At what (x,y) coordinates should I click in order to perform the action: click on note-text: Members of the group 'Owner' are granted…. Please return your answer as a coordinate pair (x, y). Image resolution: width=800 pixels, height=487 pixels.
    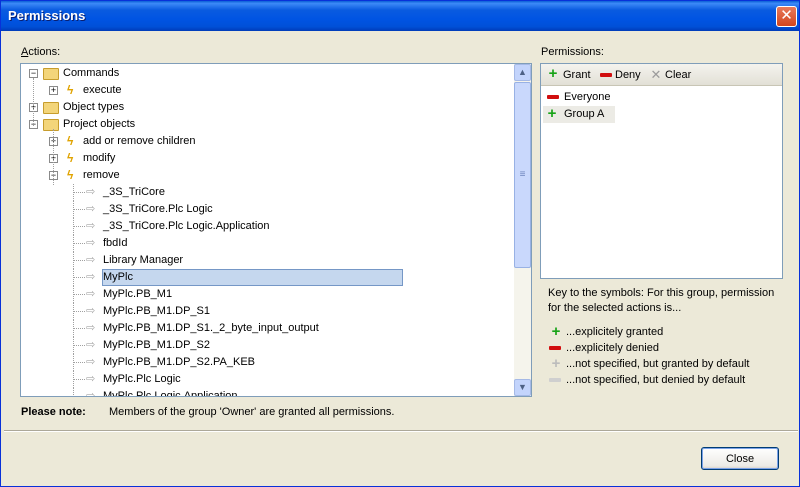
    Looking at the image, I should click on (252, 412).